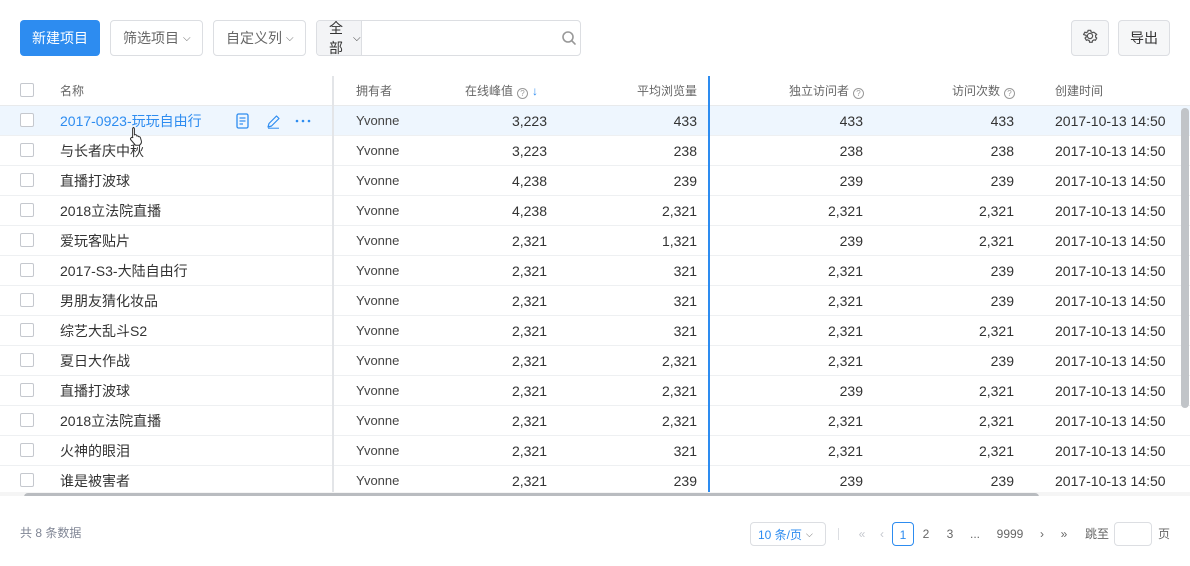  Describe the element at coordinates (1064, 534) in the screenshot. I see `last-page-icon: »` at that location.